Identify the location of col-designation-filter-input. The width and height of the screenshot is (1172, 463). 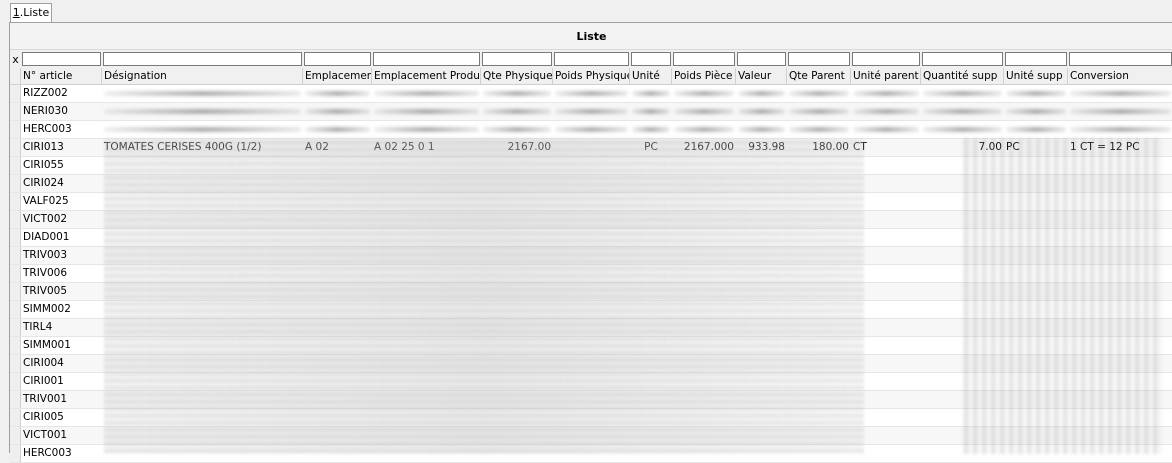
(202, 58).